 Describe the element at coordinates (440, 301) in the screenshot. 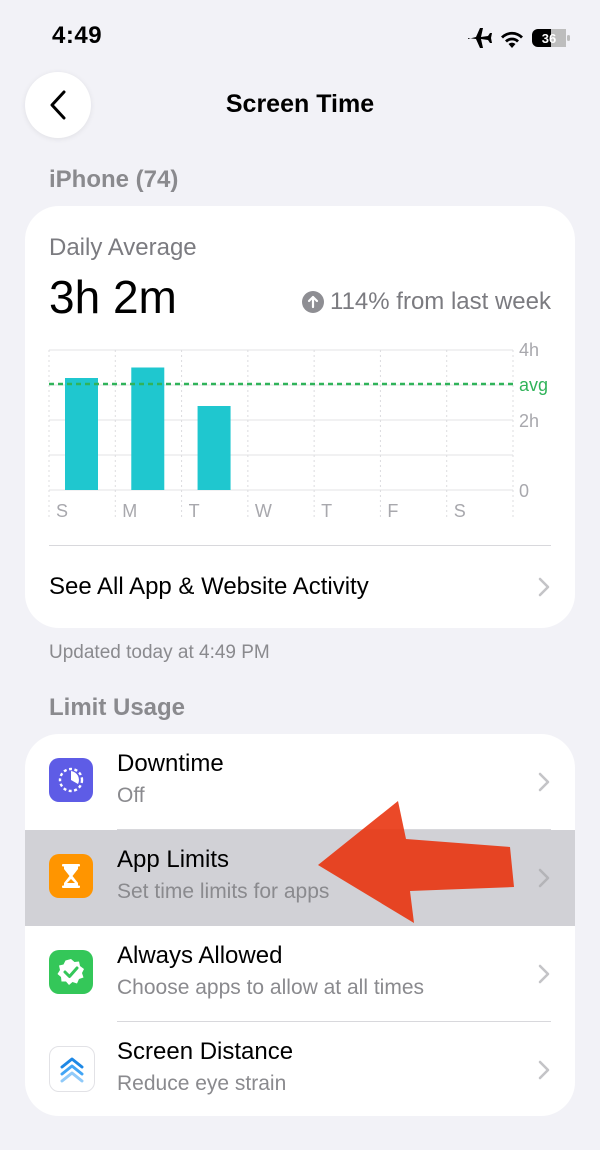

I see `weekly-change-text: 114% from last week` at that location.